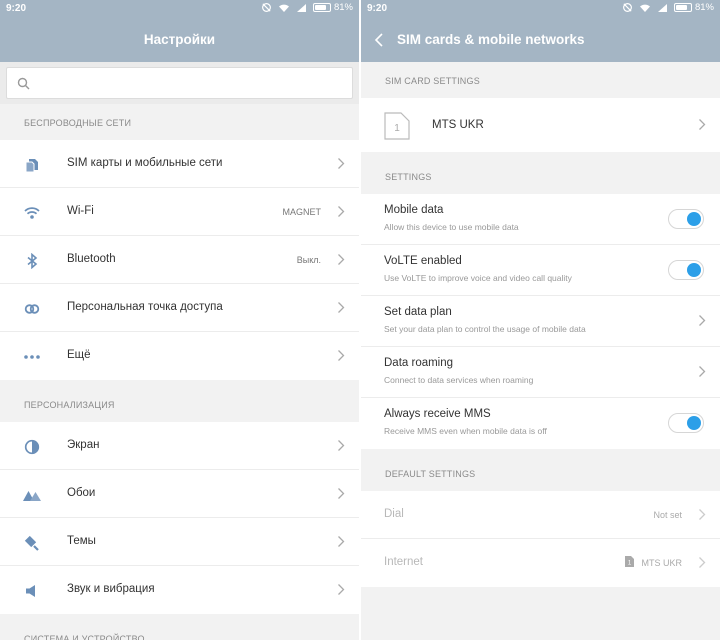 The width and height of the screenshot is (720, 640). Describe the element at coordinates (81, 541) in the screenshot. I see `settings-item-label: Темы` at that location.